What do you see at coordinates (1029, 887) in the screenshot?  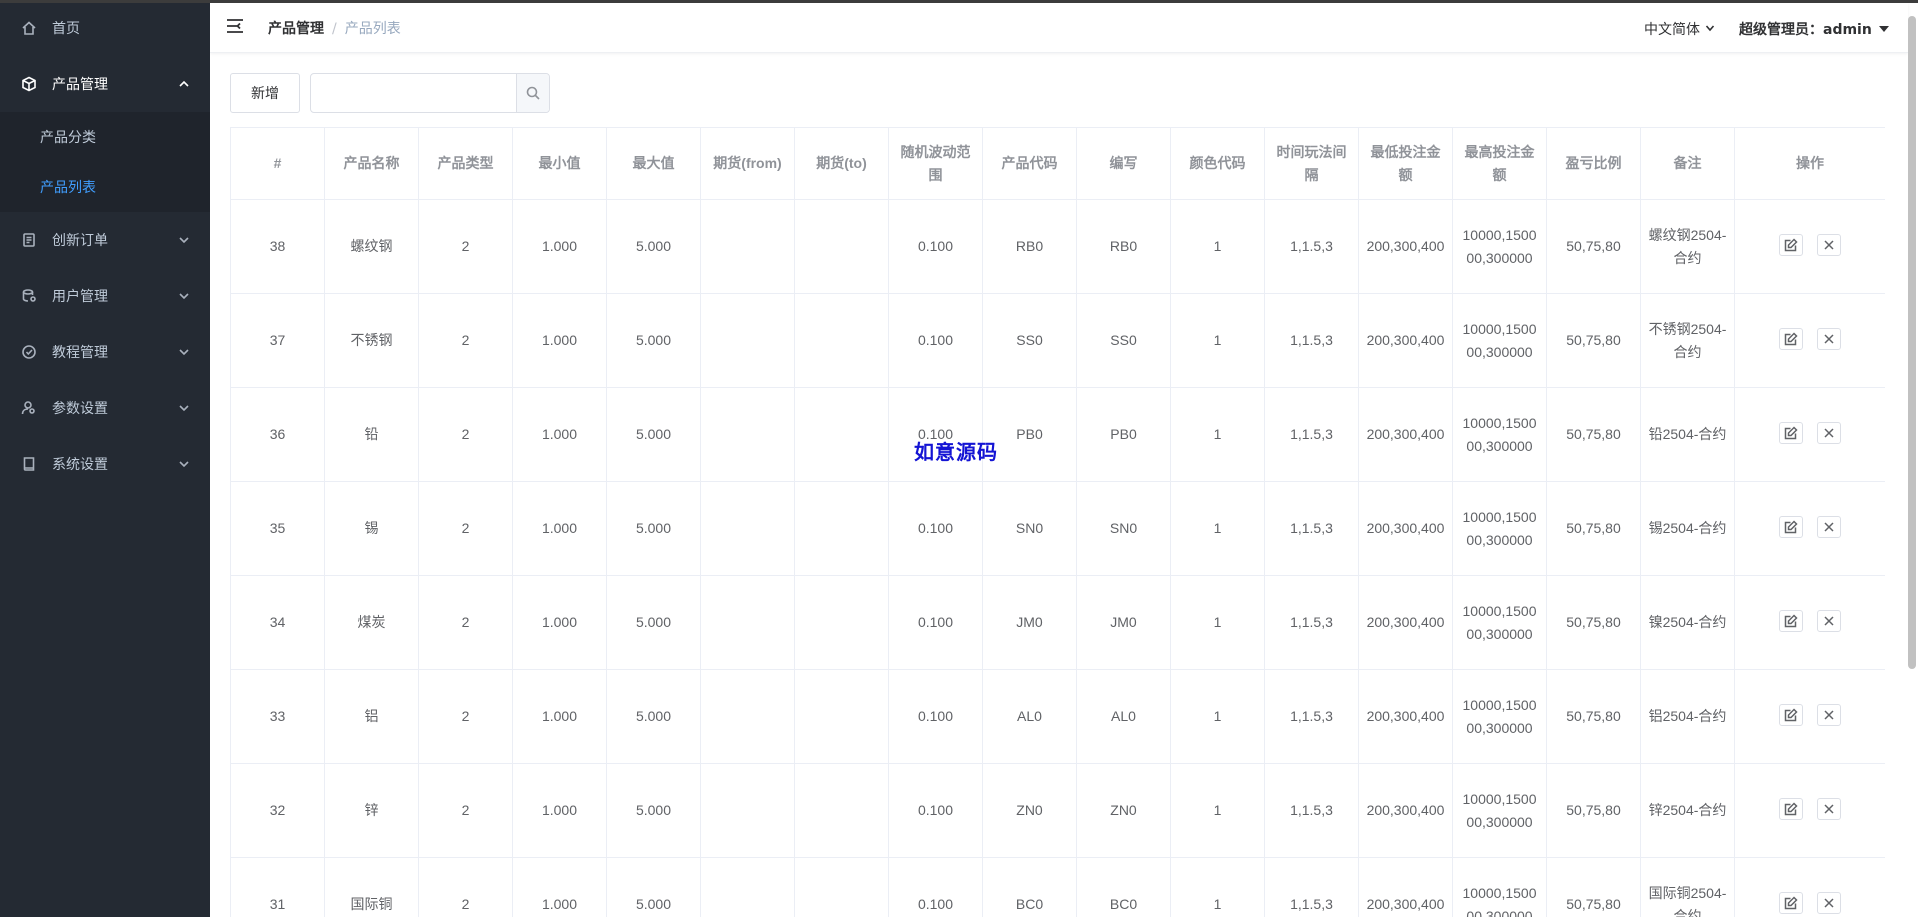 I see `table-cell: BC0` at bounding box center [1029, 887].